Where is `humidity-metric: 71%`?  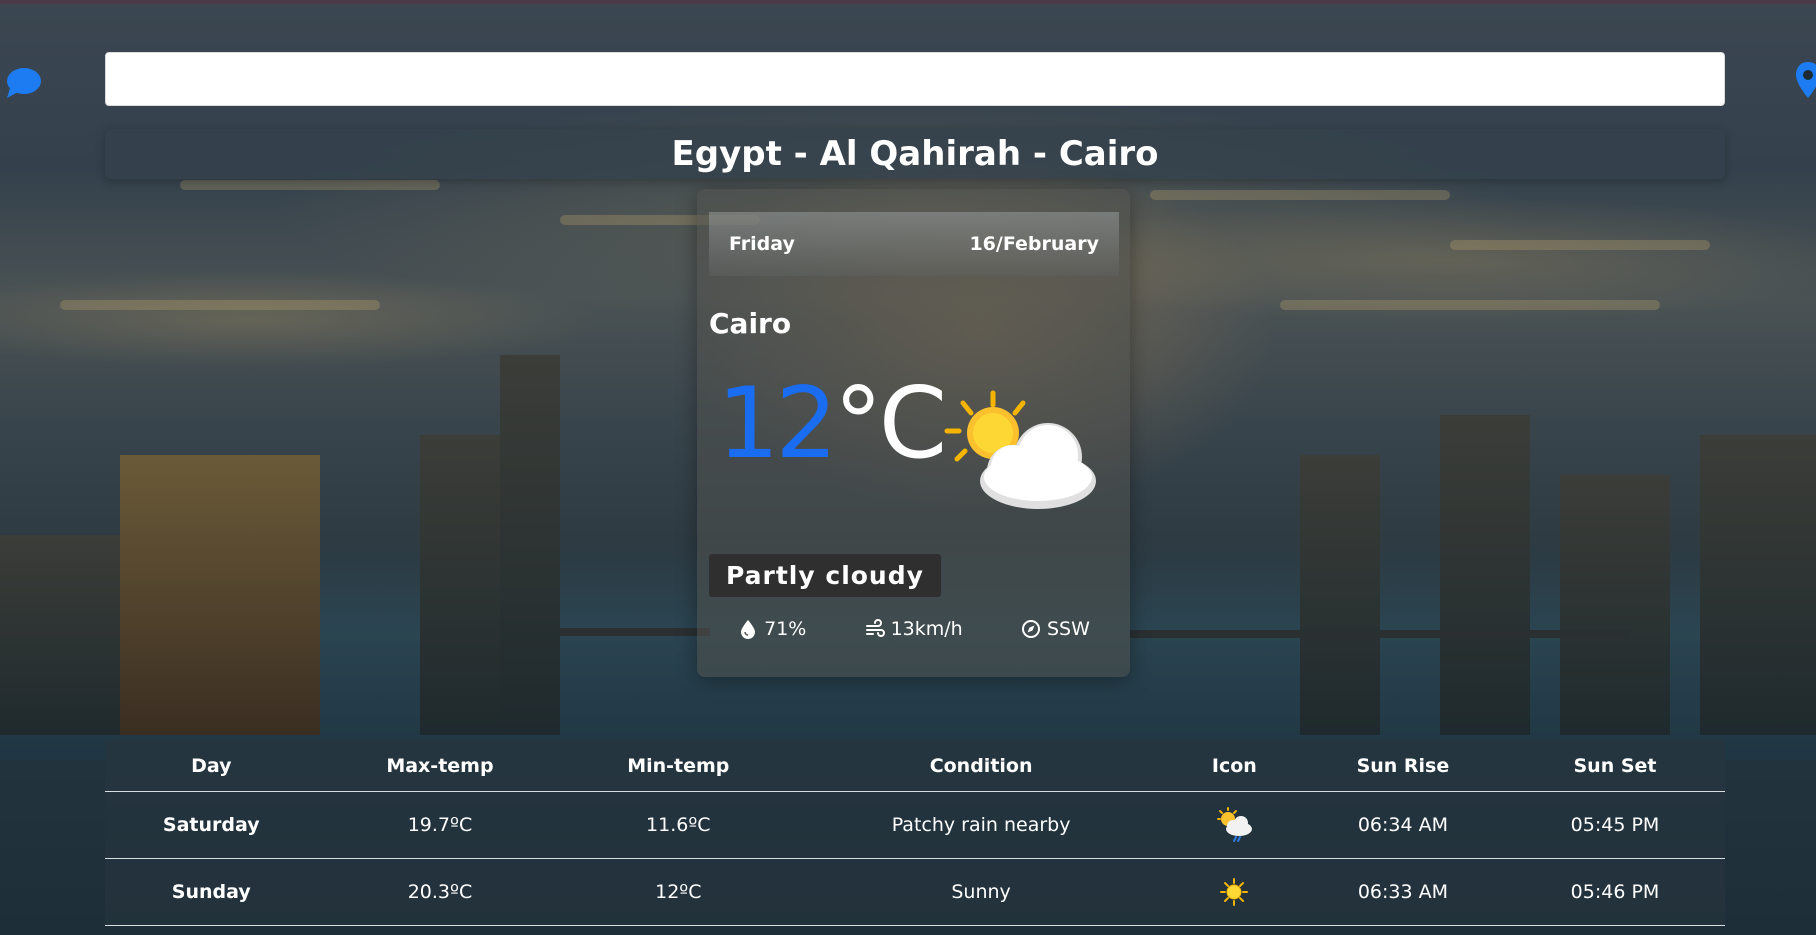 humidity-metric: 71% is located at coordinates (772, 629).